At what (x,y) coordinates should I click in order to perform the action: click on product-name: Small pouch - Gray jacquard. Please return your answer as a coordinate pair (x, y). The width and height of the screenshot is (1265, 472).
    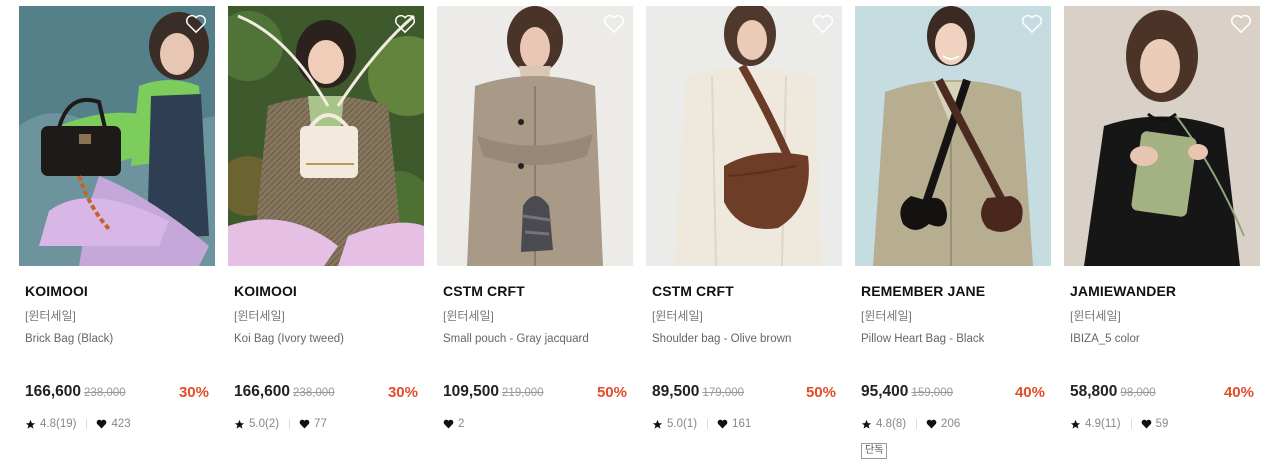
    Looking at the image, I should click on (516, 339).